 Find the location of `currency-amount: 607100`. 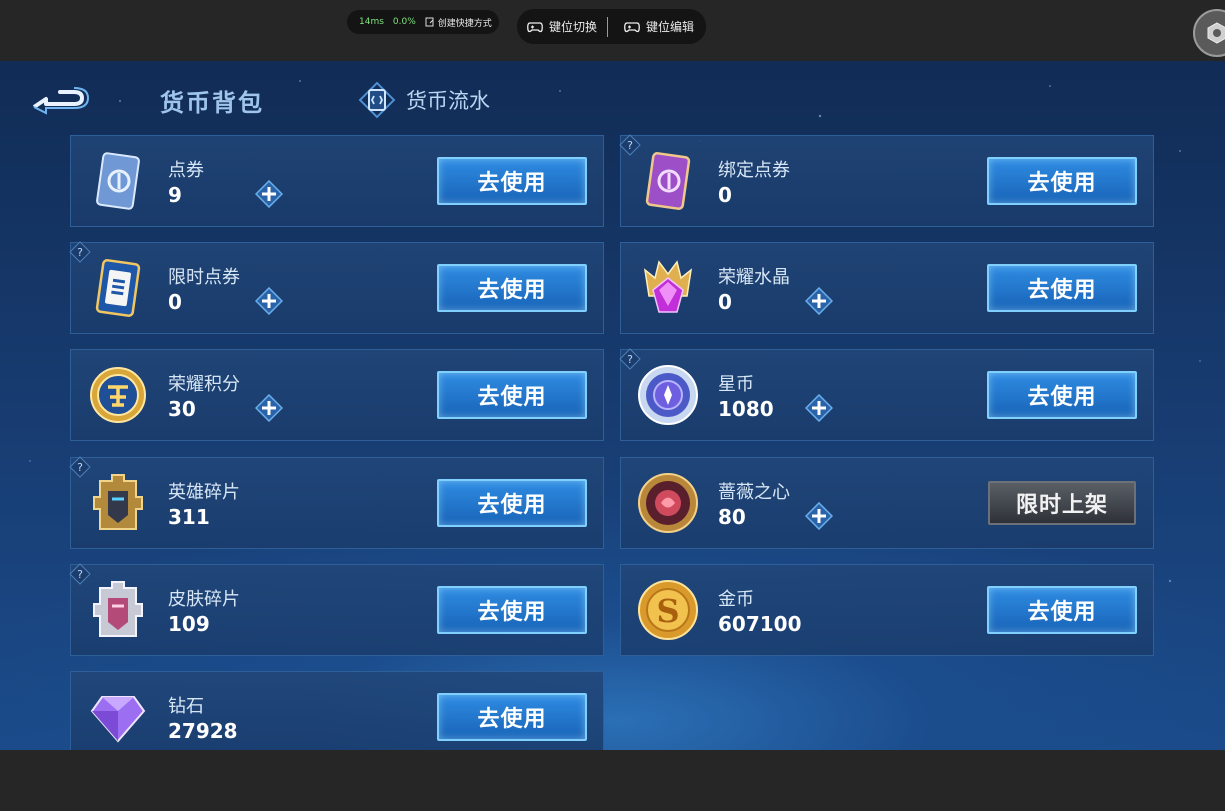

currency-amount: 607100 is located at coordinates (760, 624).